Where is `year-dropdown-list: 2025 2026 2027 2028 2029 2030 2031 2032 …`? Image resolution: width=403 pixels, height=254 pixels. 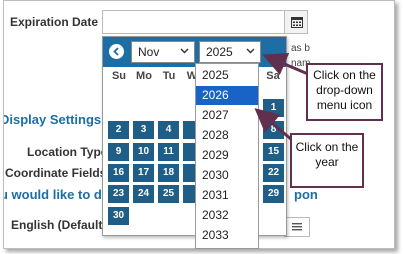
year-dropdown-list: 2025 2026 2027 2028 2029 2030 2031 2032 … is located at coordinates (227, 156).